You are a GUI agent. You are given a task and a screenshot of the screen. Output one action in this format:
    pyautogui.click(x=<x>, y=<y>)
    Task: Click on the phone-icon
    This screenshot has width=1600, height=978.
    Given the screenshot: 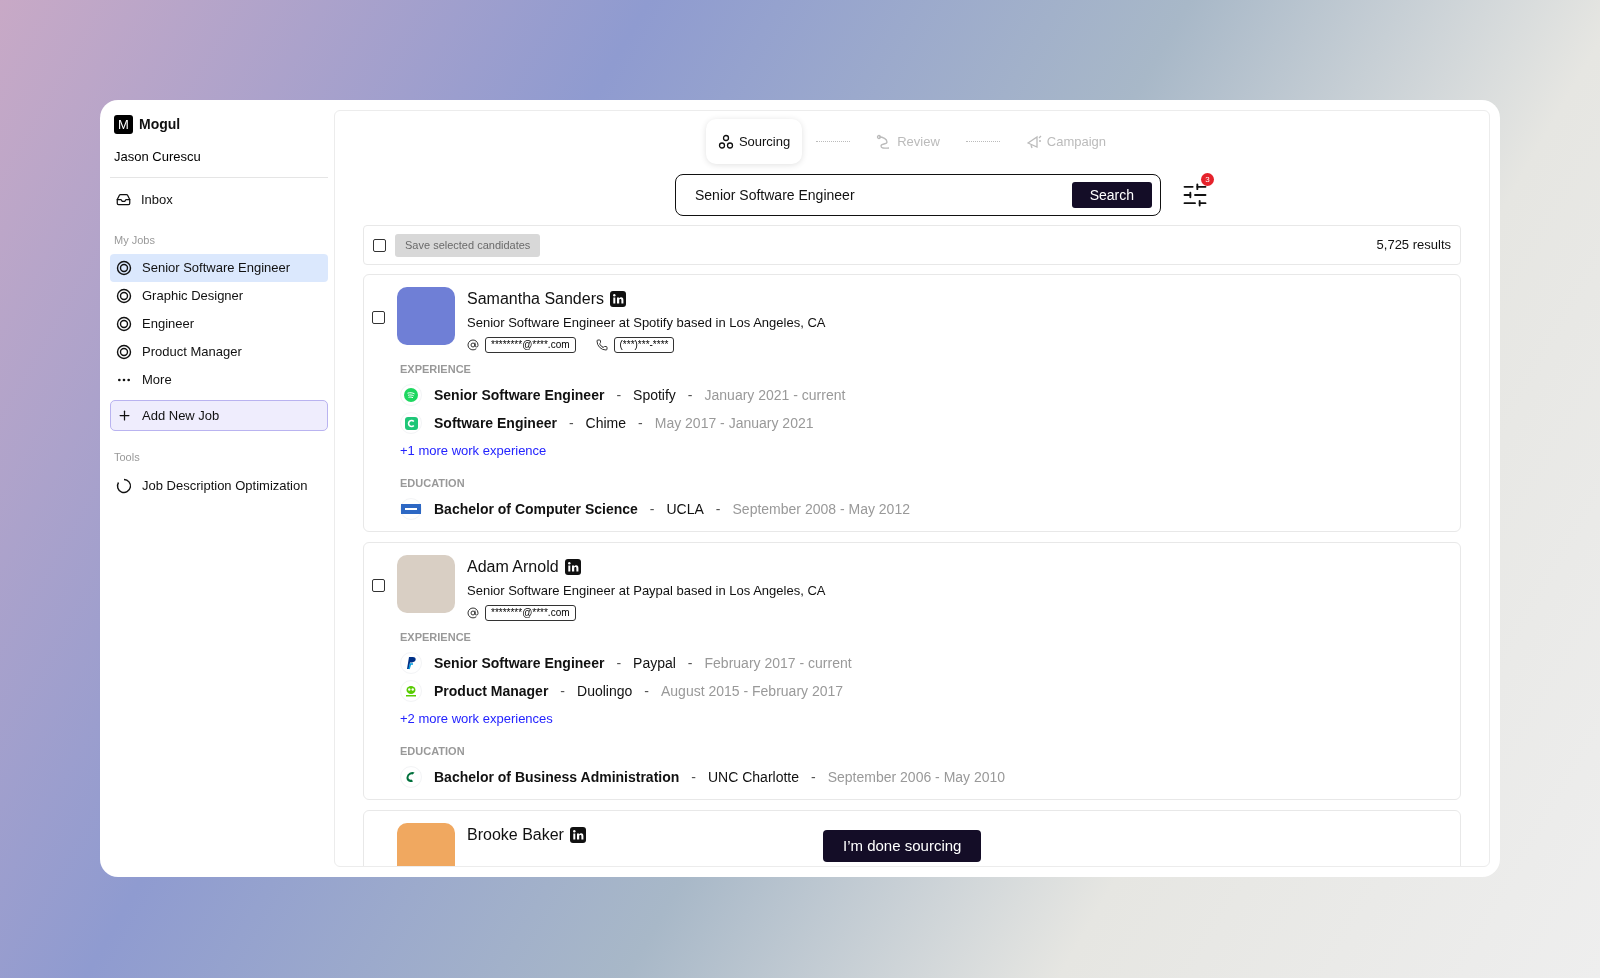 What is the action you would take?
    pyautogui.click(x=601, y=344)
    